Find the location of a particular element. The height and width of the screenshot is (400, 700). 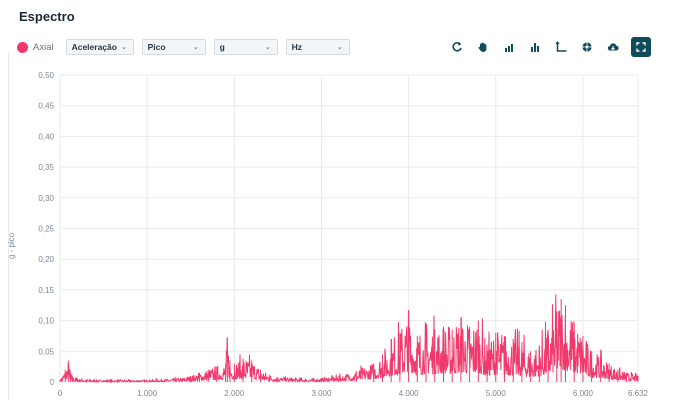

y-tick-label: 0,50 is located at coordinates (46, 75).